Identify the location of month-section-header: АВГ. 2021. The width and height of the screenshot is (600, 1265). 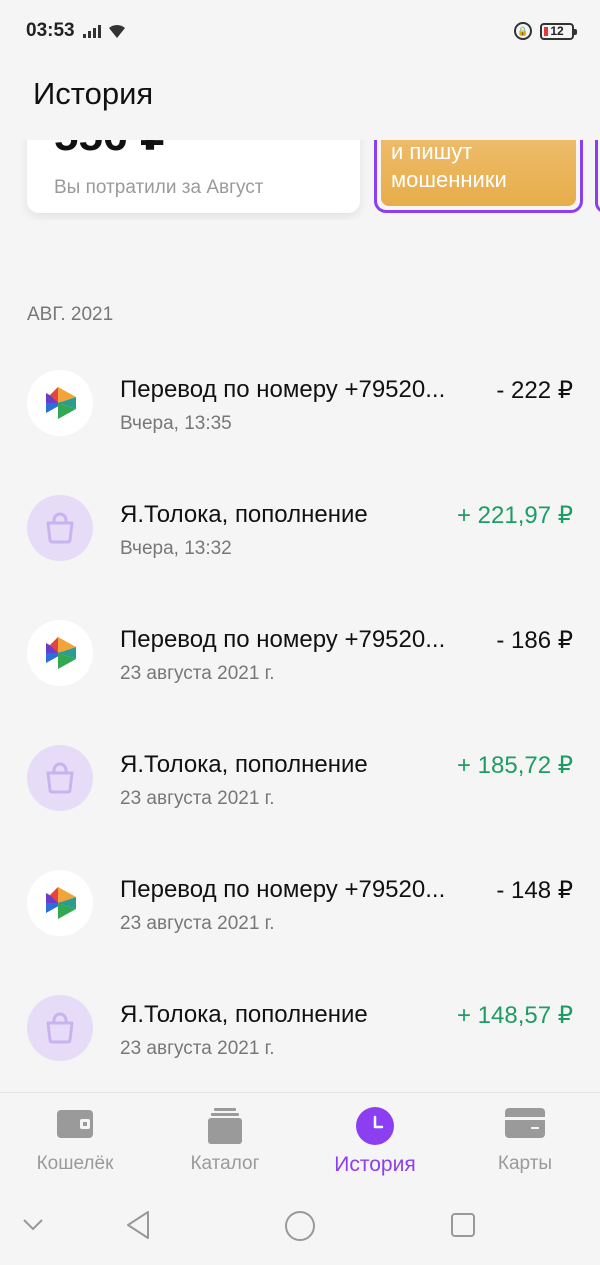
(70, 314).